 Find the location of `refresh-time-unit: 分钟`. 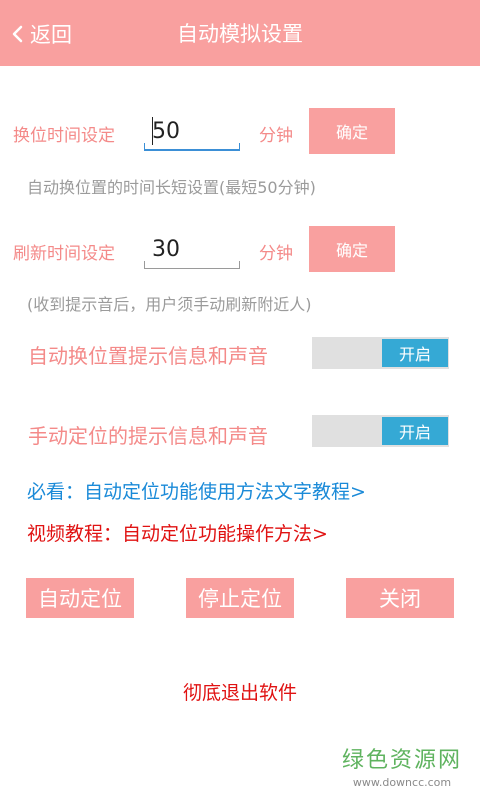

refresh-time-unit: 分钟 is located at coordinates (276, 254).